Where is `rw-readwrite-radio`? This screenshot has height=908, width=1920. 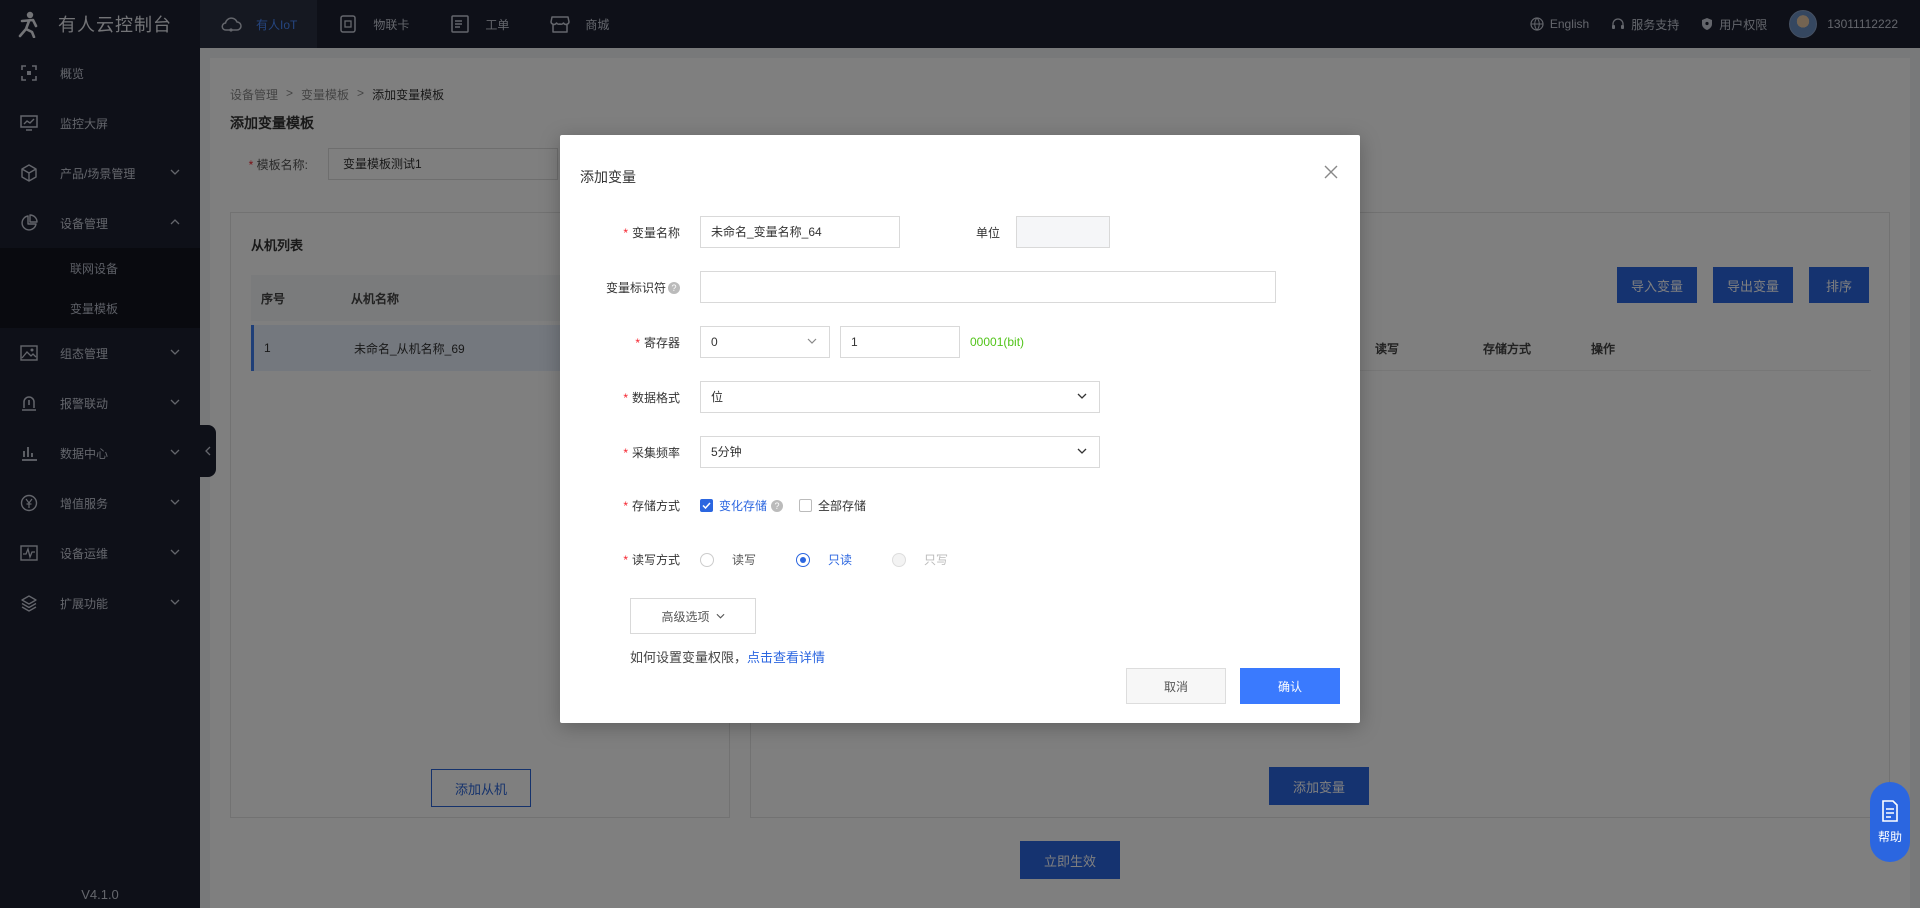 rw-readwrite-radio is located at coordinates (707, 559).